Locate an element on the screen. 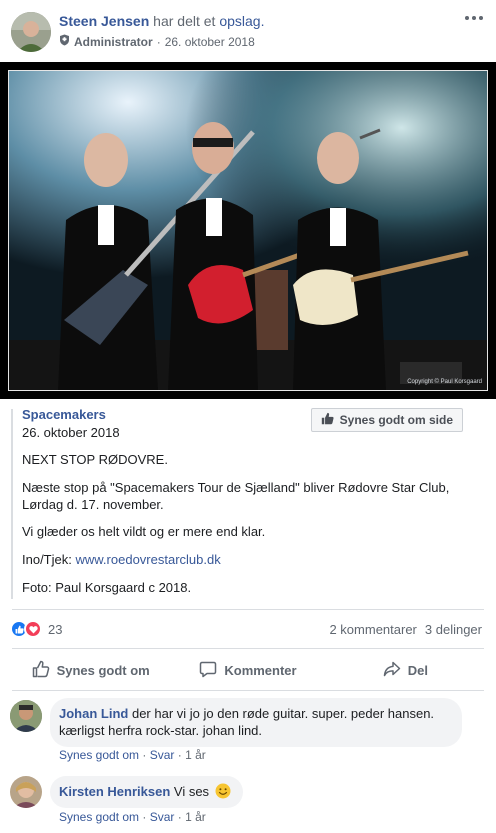 Image resolution: width=496 pixels, height=833 pixels. commenter-name: Kirsten Henriksen is located at coordinates (114, 791).